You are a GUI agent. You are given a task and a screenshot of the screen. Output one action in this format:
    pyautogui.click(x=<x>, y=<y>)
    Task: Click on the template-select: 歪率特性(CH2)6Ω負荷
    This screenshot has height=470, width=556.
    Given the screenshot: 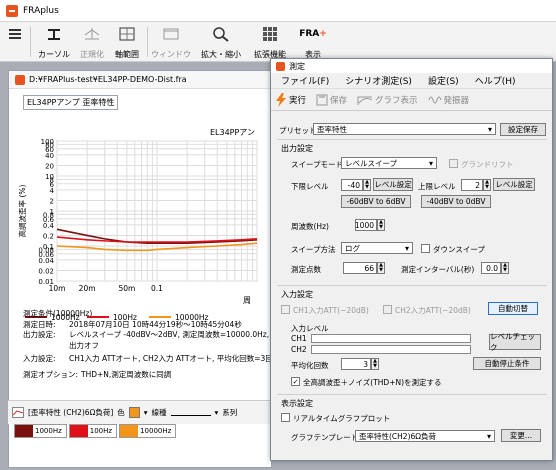 What is the action you would take?
    pyautogui.click(x=425, y=436)
    